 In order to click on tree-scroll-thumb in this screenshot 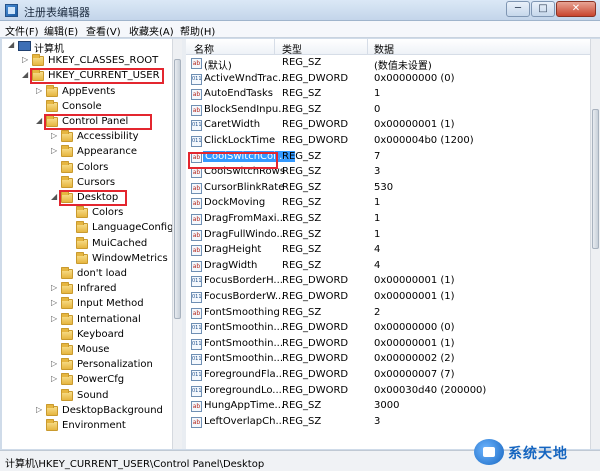, I will do `click(177, 189)`.